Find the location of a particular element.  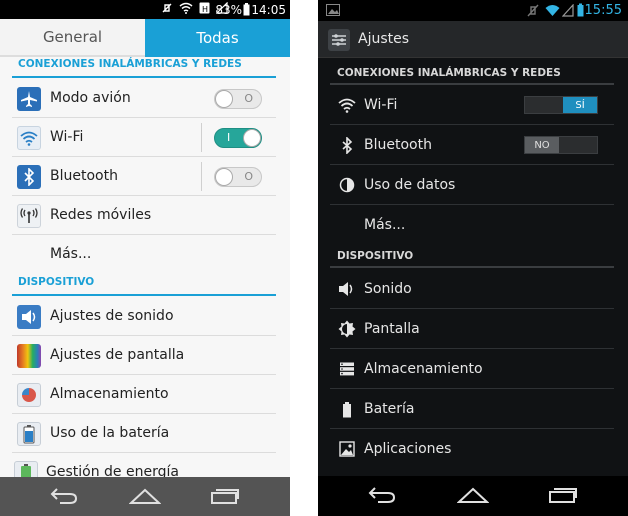

screenshot-notification-icon is located at coordinates (333, 10).